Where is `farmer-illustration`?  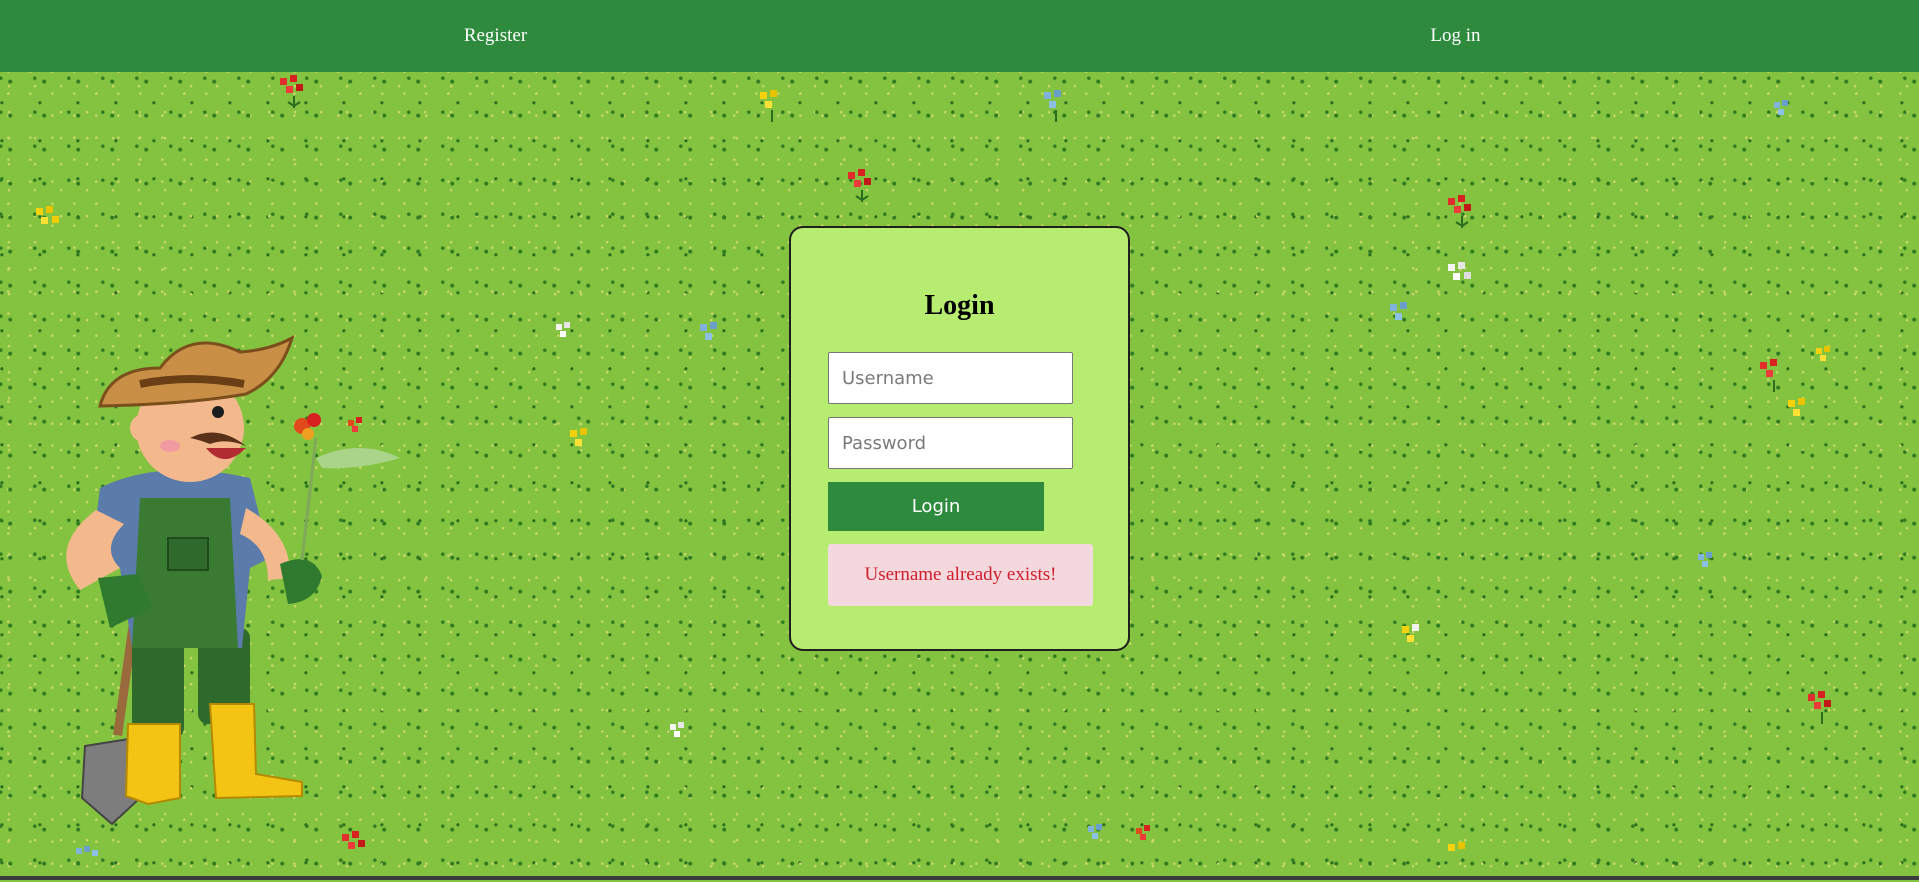 farmer-illustration is located at coordinates (233, 580).